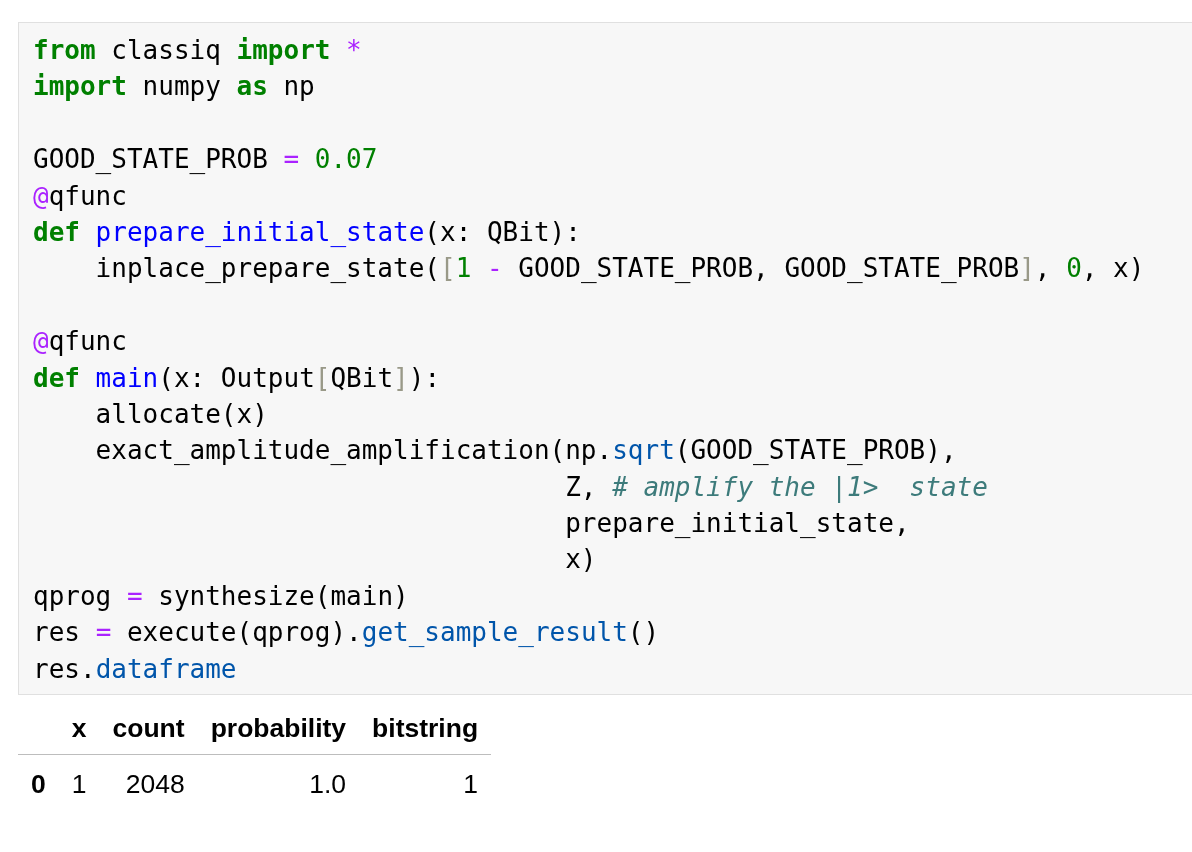 The width and height of the screenshot is (1192, 852). I want to click on column-header: count, so click(148, 731).